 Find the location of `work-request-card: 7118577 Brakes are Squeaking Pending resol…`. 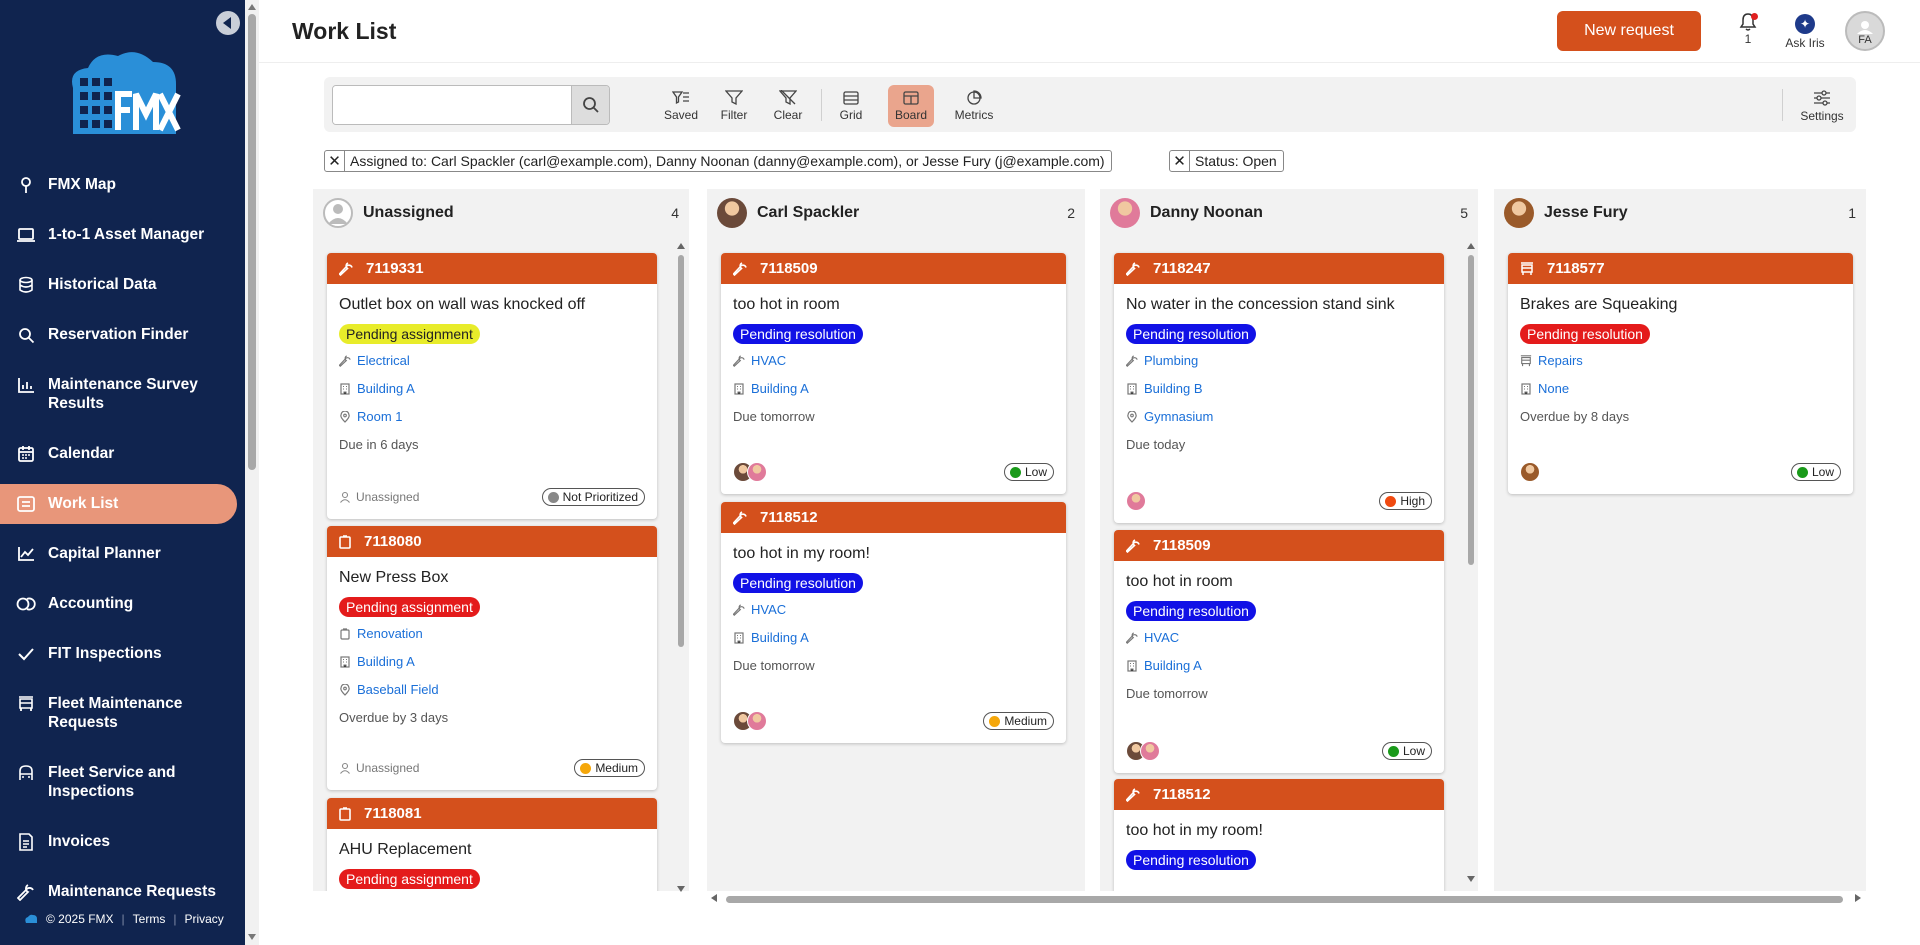

work-request-card: 7118577 Brakes are Squeaking Pending resol… is located at coordinates (1680, 373).